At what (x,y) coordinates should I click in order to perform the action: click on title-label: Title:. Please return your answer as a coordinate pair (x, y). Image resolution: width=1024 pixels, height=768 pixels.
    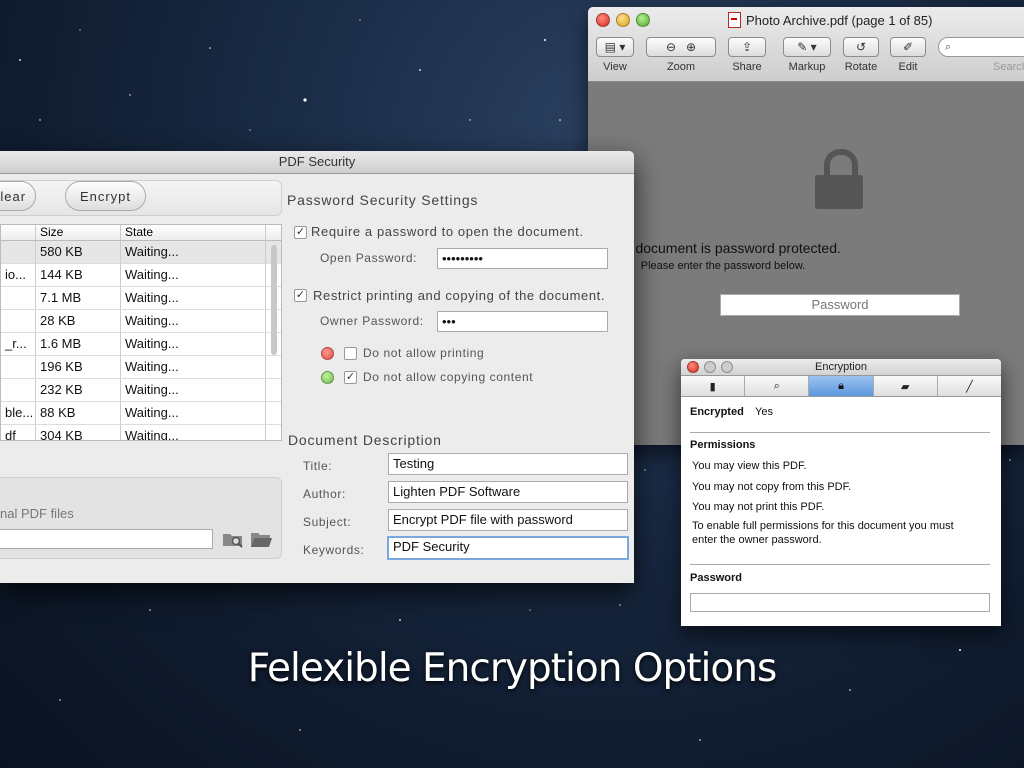
    Looking at the image, I should click on (318, 466).